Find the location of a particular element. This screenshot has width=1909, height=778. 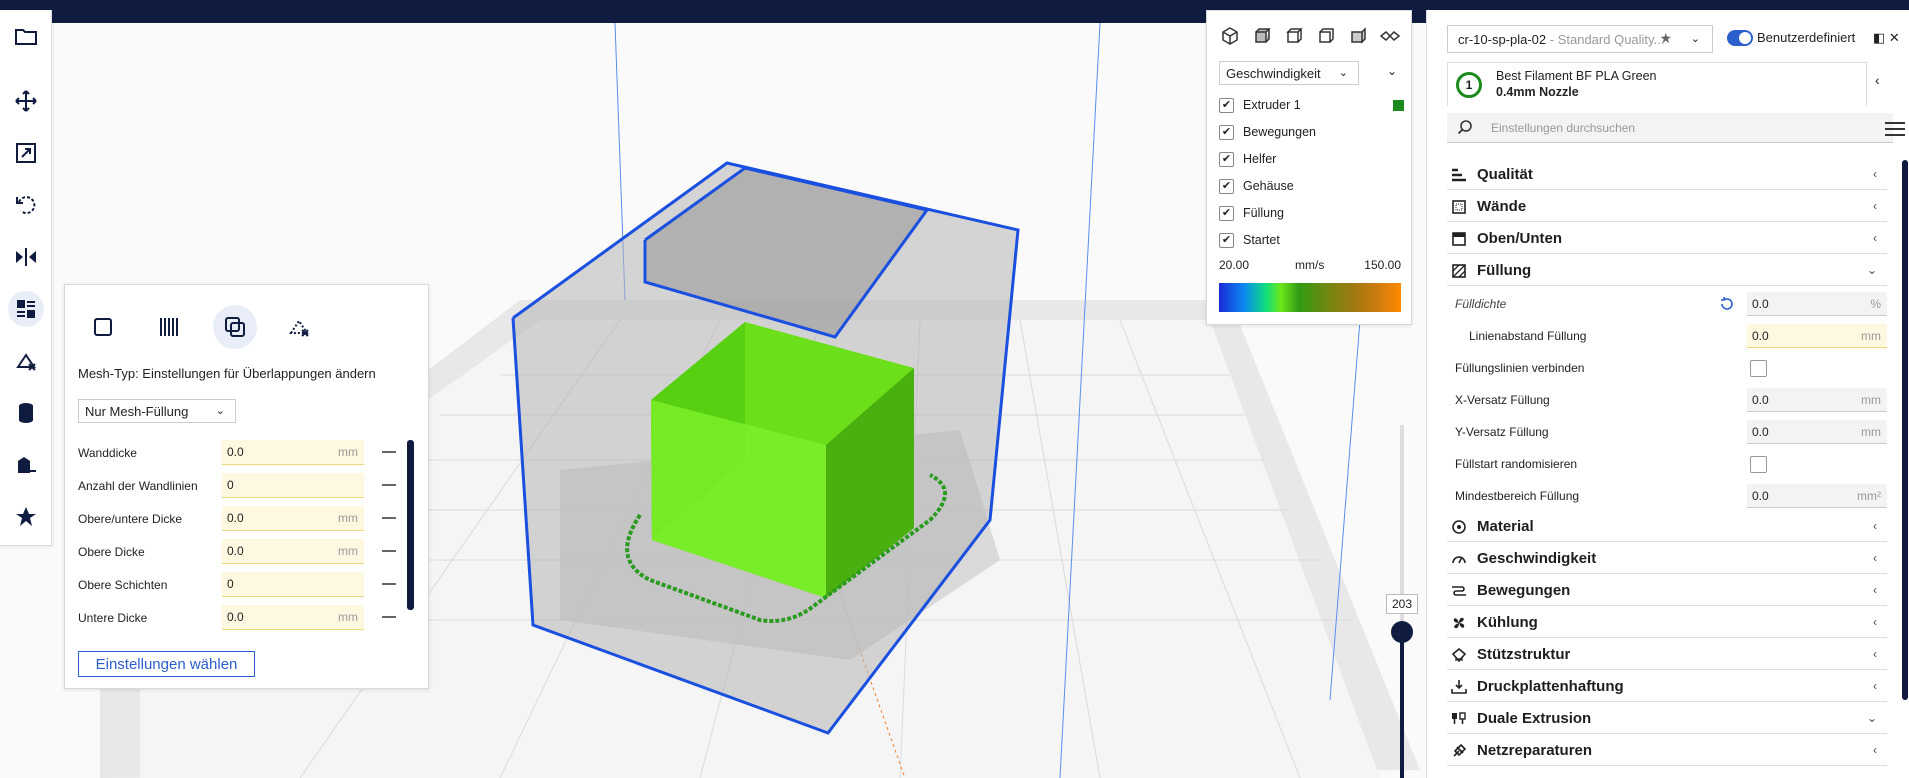

category-dual-extrusion: Duale Extrusion ⌄ is located at coordinates (1667, 719).